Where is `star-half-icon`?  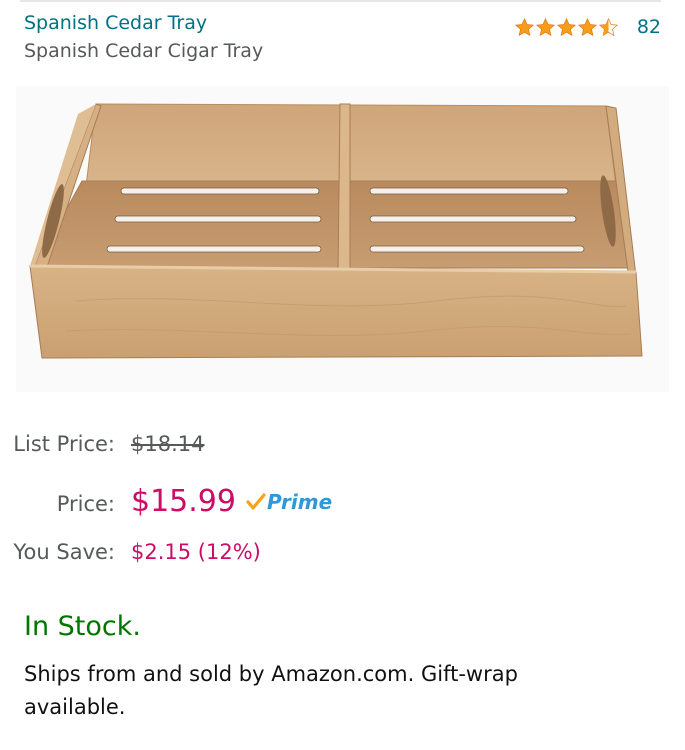
star-half-icon is located at coordinates (608, 26).